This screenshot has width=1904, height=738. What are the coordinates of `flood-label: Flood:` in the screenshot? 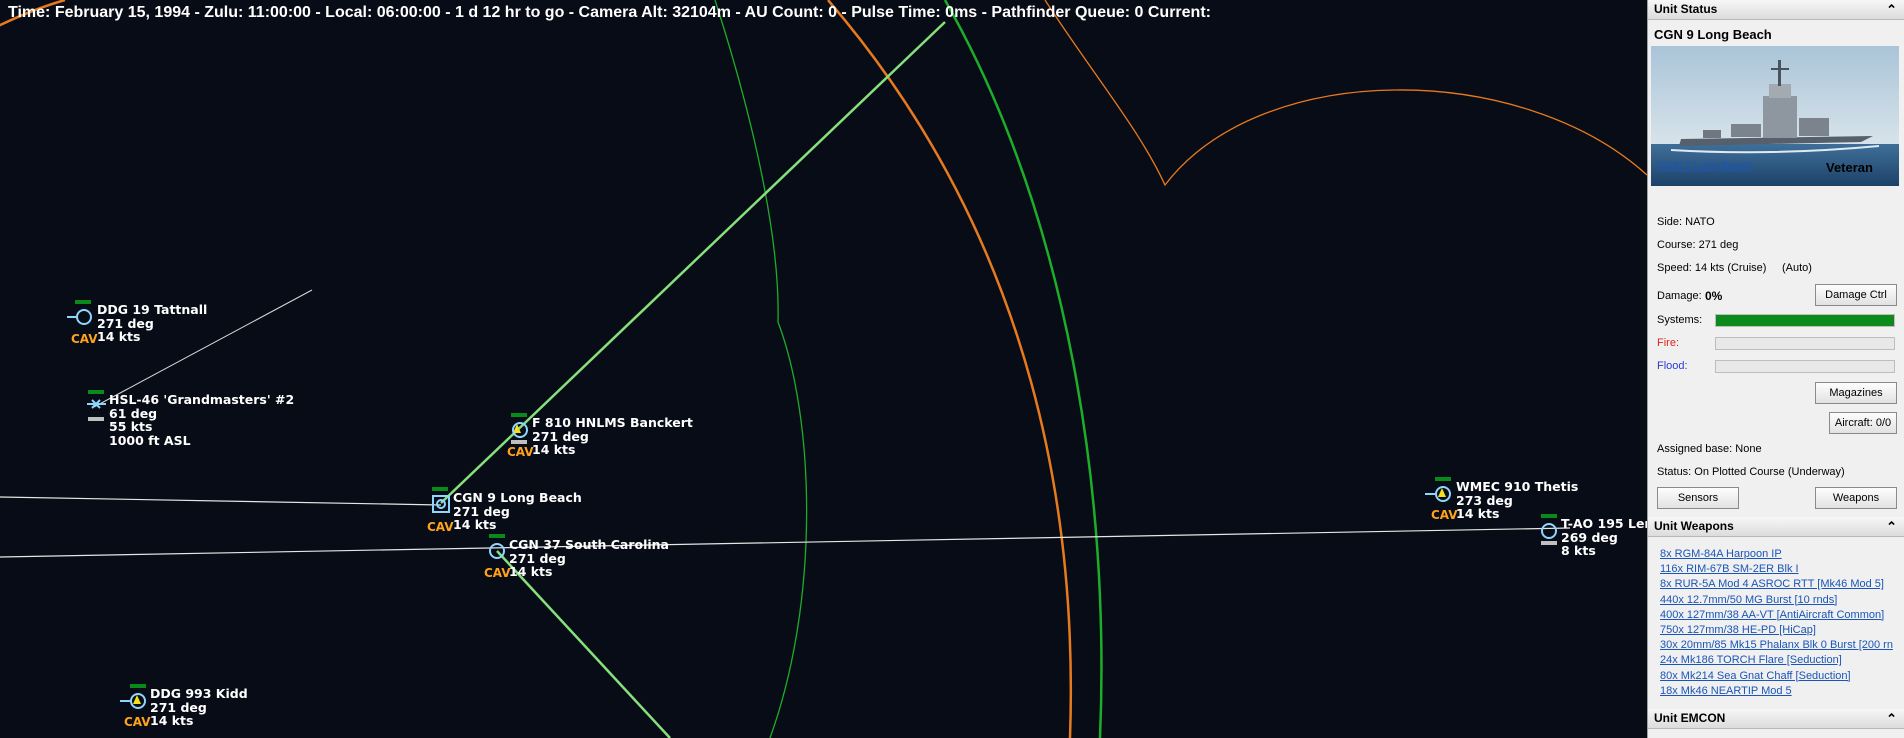 It's located at (1672, 366).